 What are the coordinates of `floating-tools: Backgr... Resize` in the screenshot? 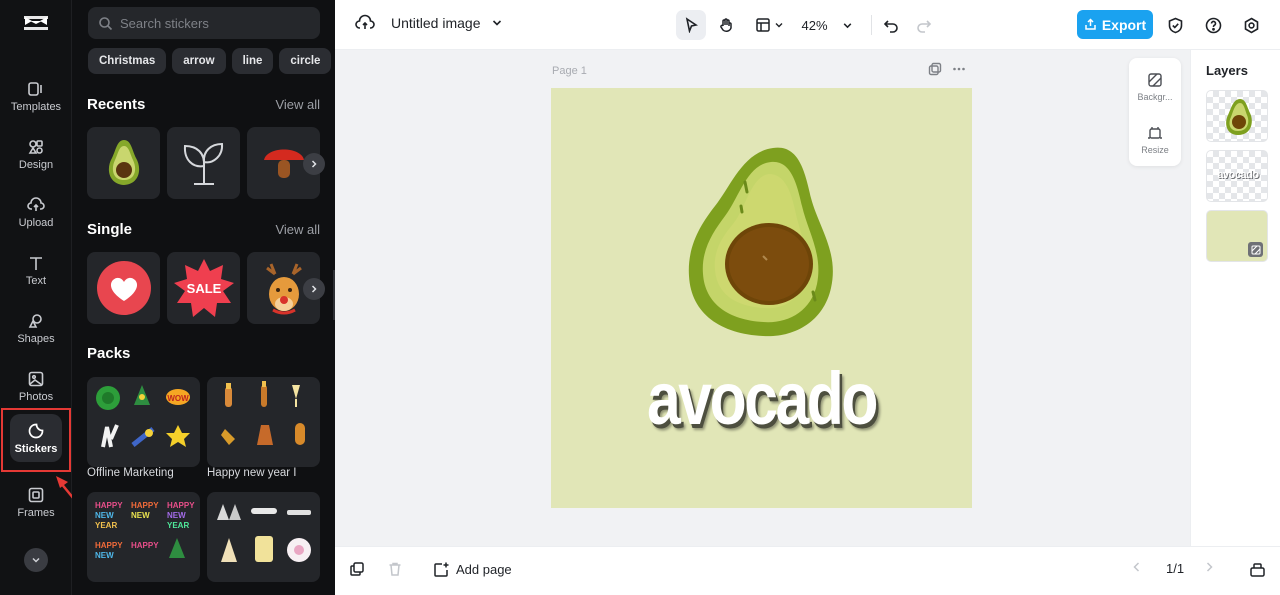 It's located at (1155, 112).